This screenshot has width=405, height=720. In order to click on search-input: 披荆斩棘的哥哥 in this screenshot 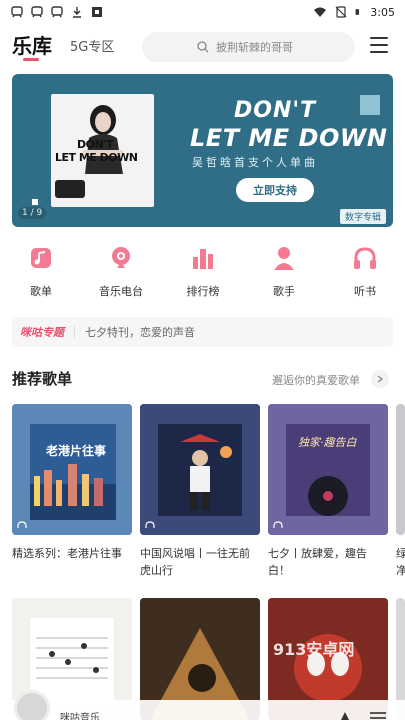, I will do `click(248, 47)`.